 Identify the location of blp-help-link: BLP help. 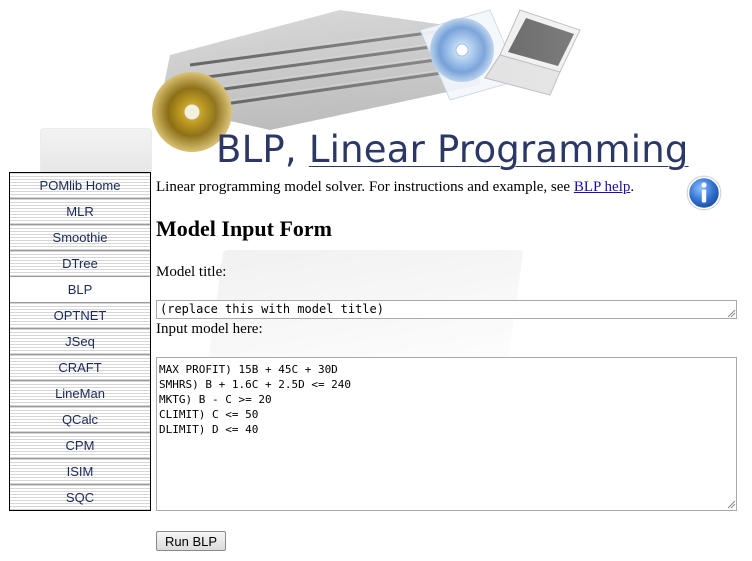
(602, 187).